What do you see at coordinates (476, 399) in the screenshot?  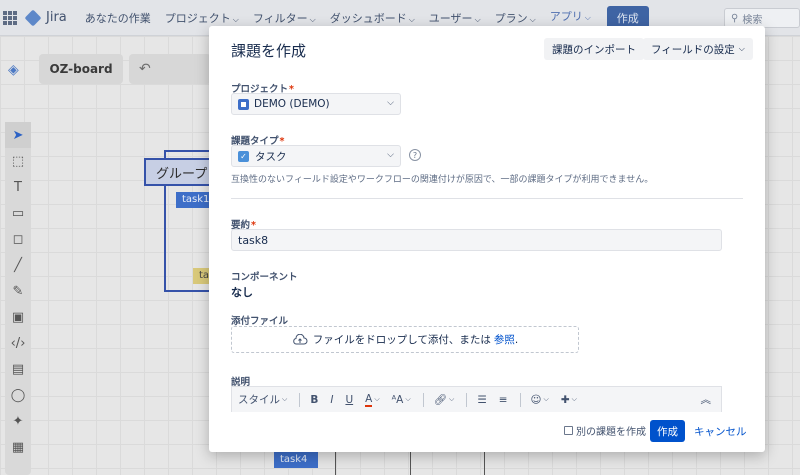 I see `description-toolbar: スタイル ⌵ B I U A ⌵ ᴬA ⌵ 🔗︎ ⌵ ☰ ≡ ☺ ⌵ ✚ ⌵ ︽` at bounding box center [476, 399].